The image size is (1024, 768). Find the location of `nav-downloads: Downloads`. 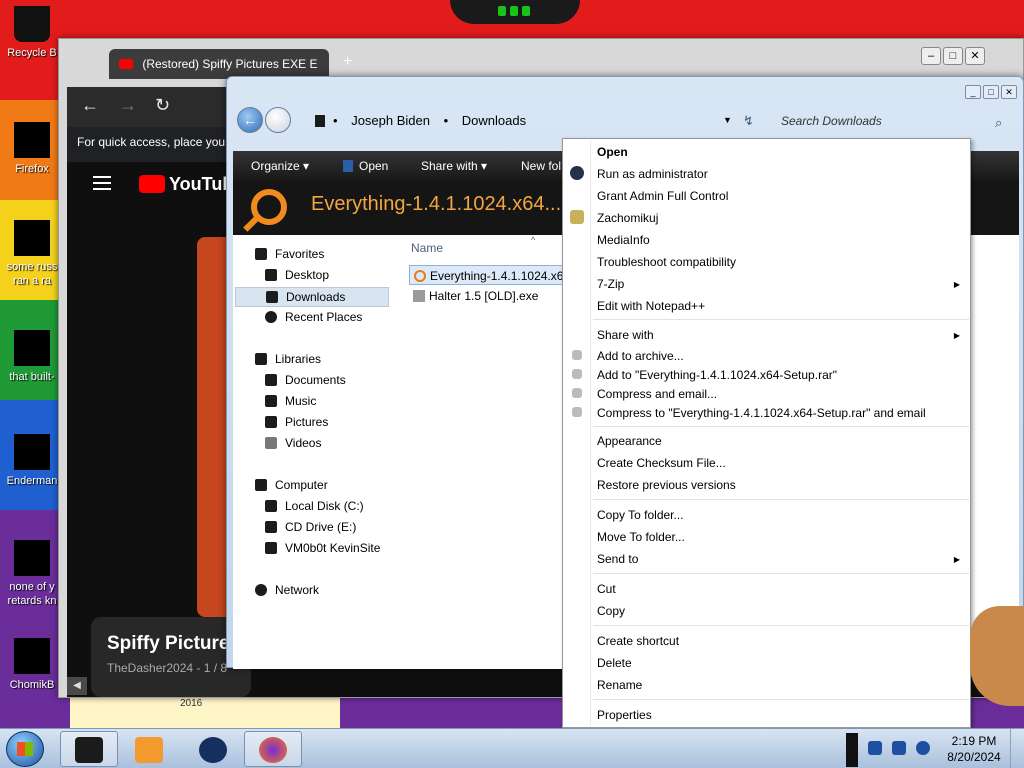

nav-downloads: Downloads is located at coordinates (312, 297).